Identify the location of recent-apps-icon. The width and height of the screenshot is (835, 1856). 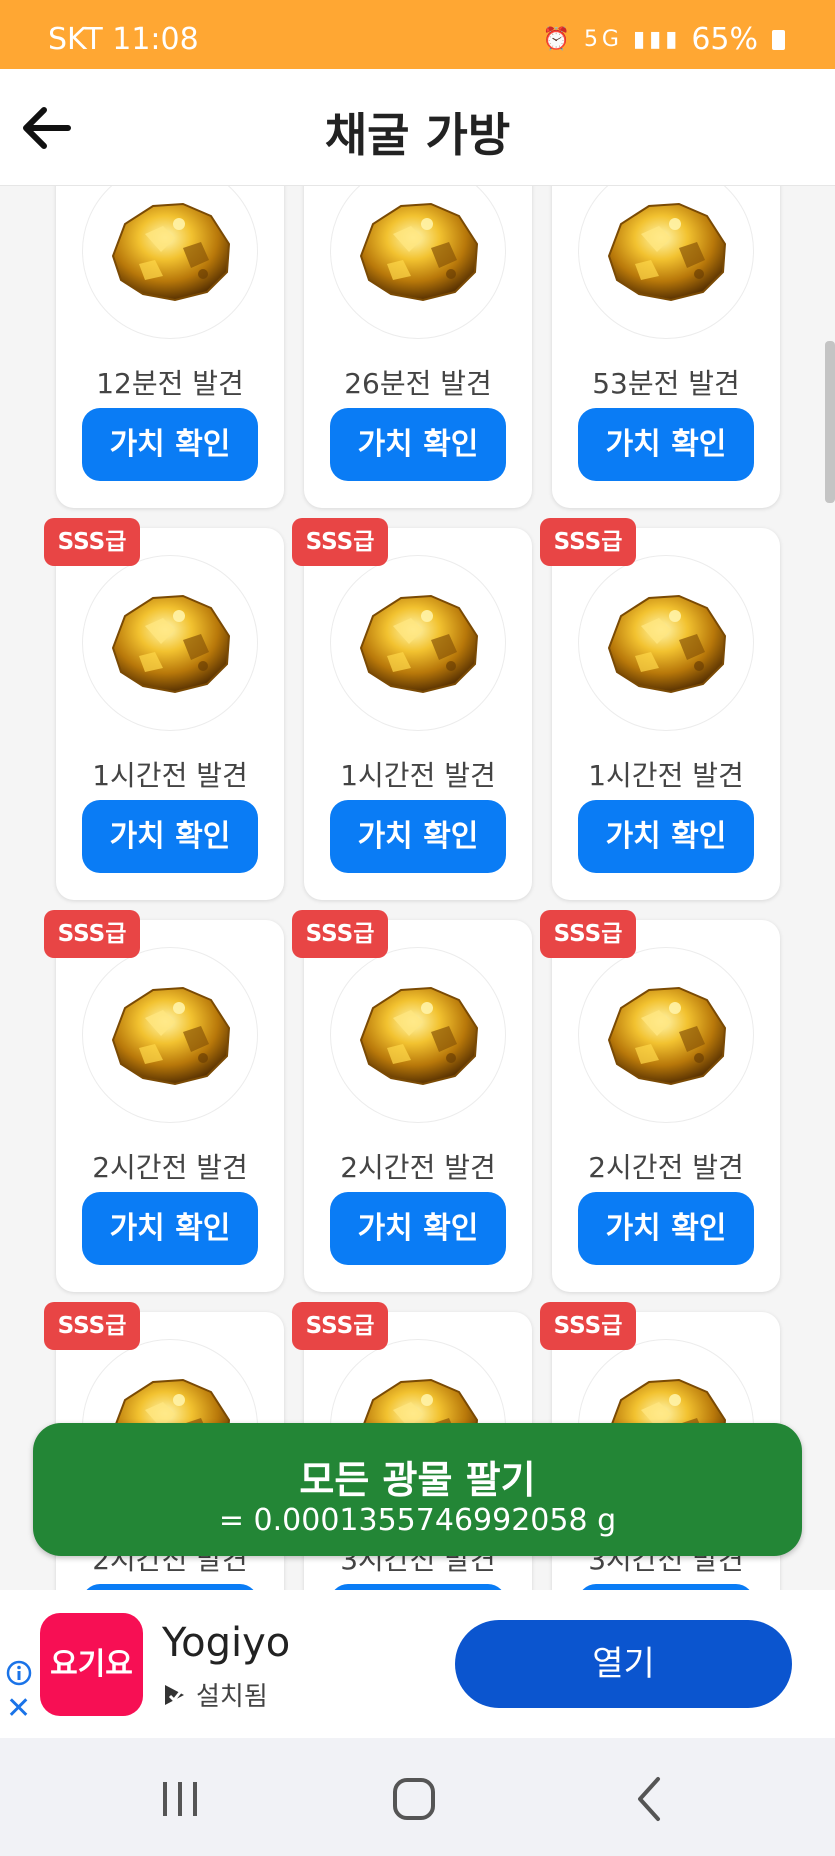
(180, 1799).